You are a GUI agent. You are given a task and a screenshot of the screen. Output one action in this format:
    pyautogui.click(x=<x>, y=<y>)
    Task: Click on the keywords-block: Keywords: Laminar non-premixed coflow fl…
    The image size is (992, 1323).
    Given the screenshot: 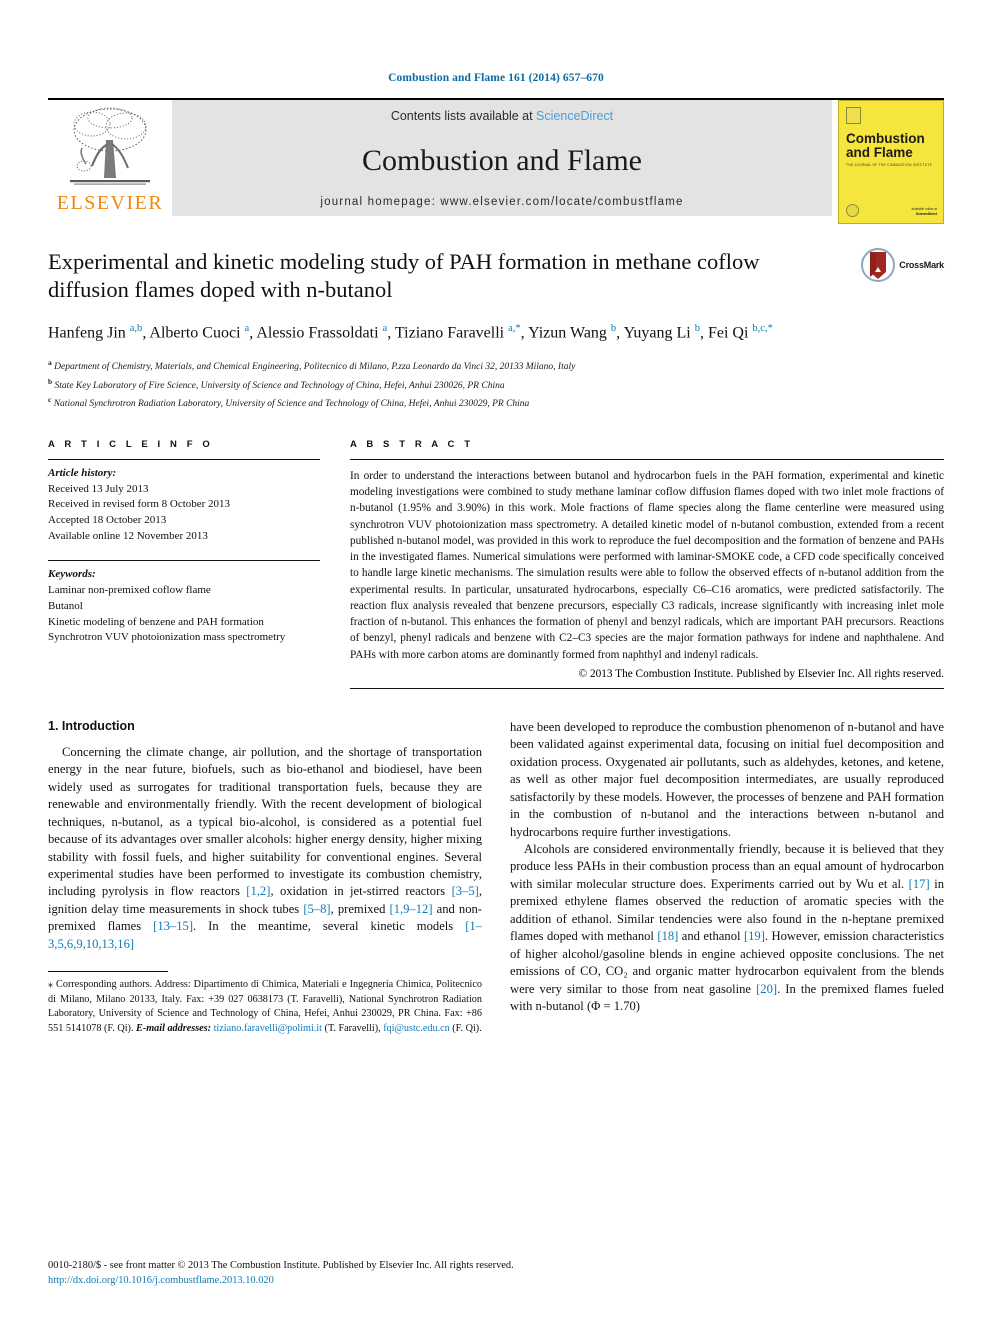 What is the action you would take?
    pyautogui.click(x=184, y=603)
    